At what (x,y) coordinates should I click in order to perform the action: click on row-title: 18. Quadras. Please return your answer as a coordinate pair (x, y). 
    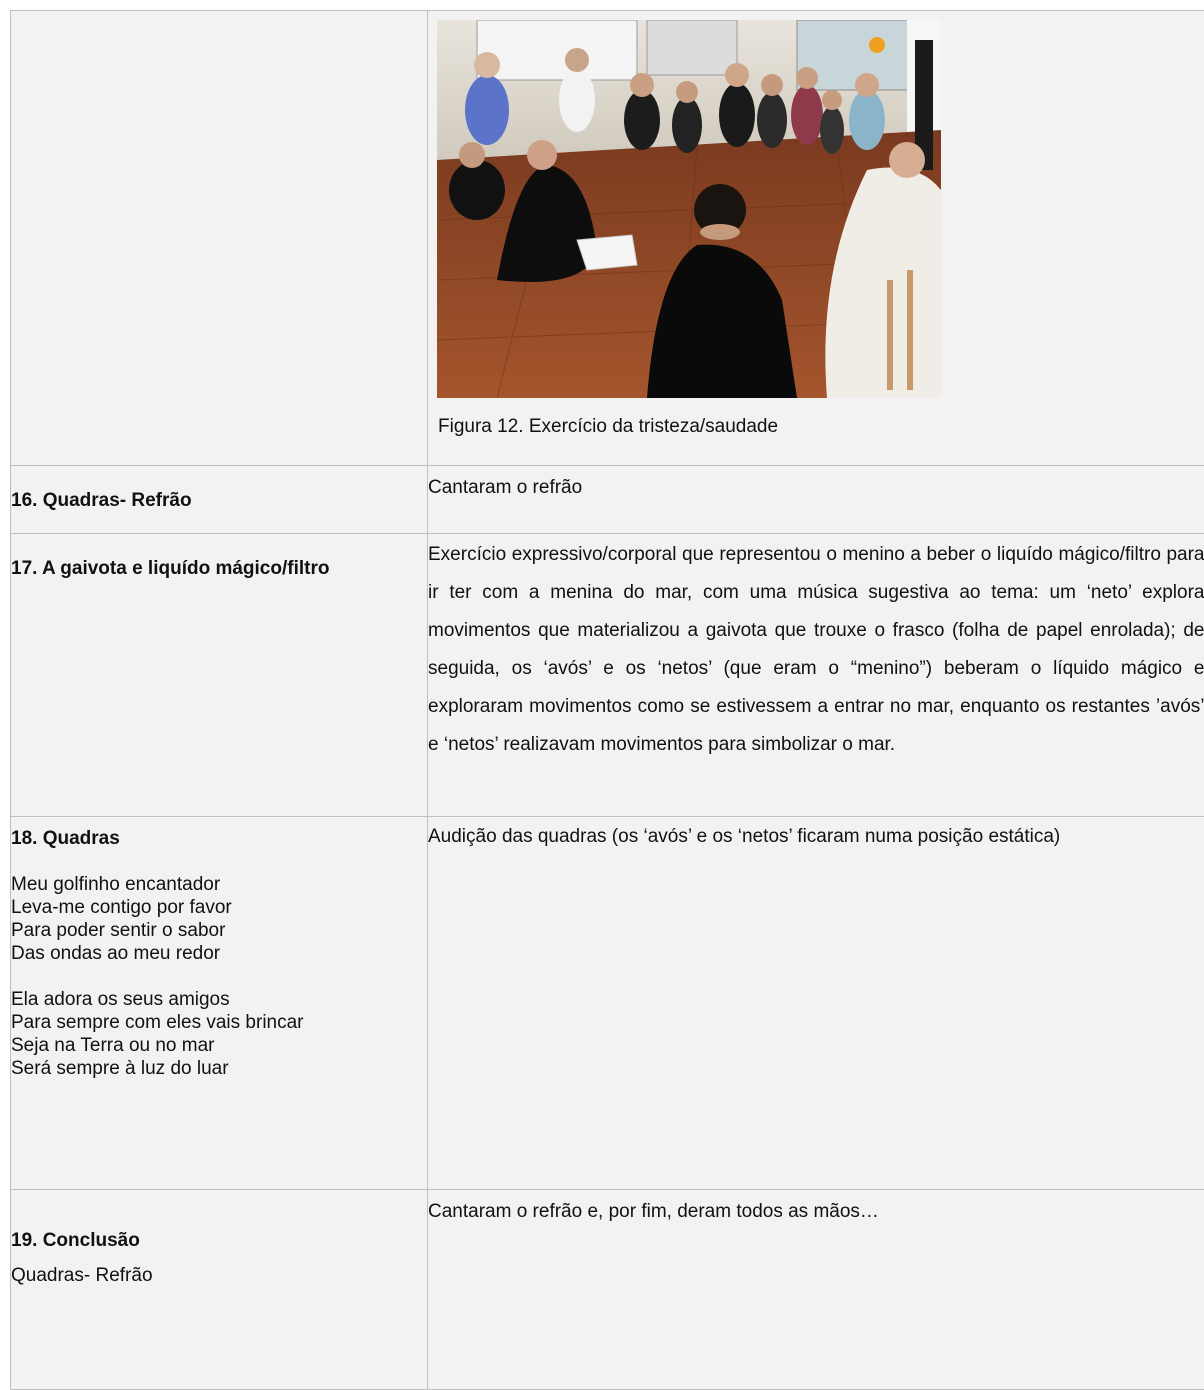
    Looking at the image, I should click on (219, 838).